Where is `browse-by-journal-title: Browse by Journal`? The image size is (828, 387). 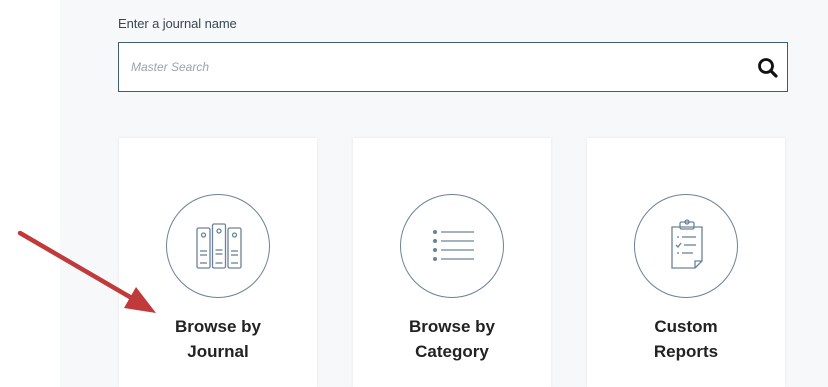 browse-by-journal-title: Browse by Journal is located at coordinates (218, 339).